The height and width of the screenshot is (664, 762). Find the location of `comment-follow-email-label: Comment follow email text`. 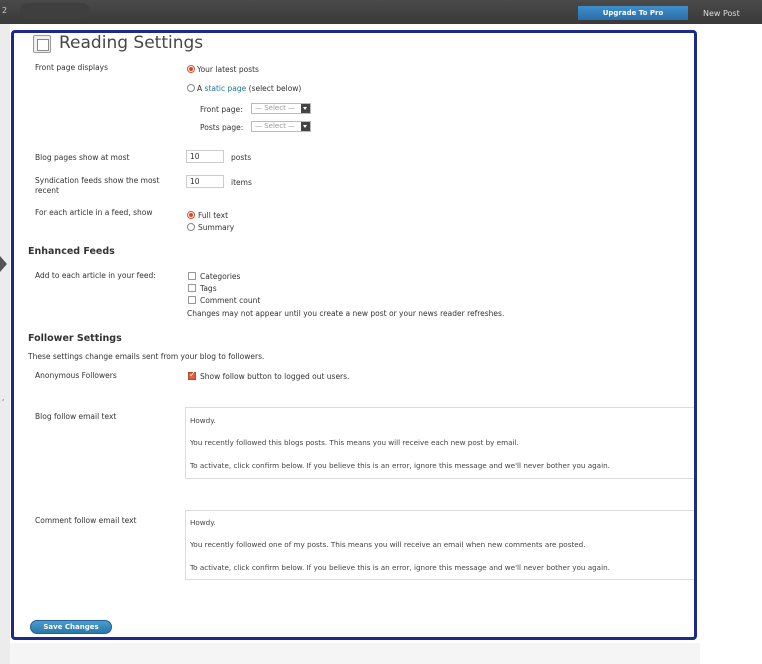

comment-follow-email-label: Comment follow email text is located at coordinates (86, 520).